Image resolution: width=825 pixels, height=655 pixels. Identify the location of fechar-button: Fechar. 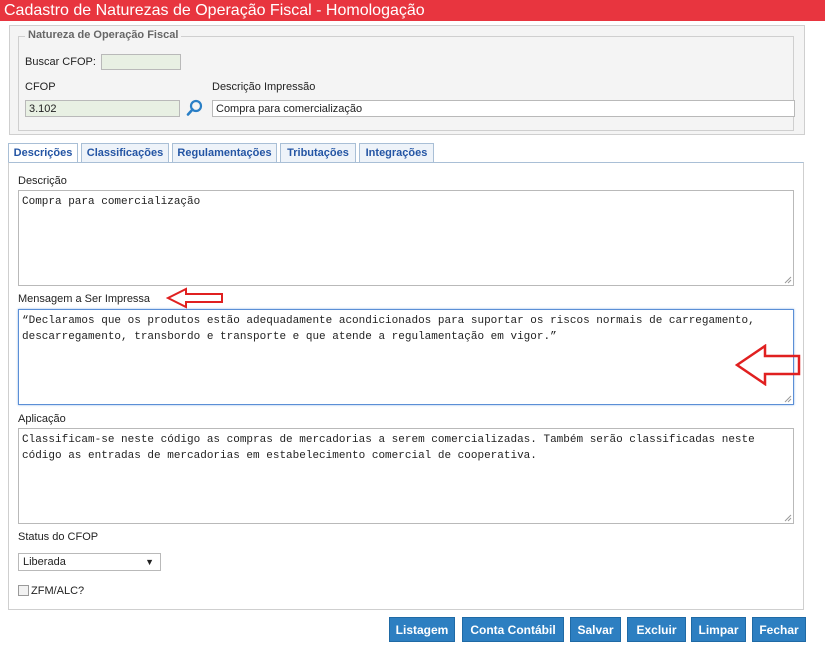
(779, 629).